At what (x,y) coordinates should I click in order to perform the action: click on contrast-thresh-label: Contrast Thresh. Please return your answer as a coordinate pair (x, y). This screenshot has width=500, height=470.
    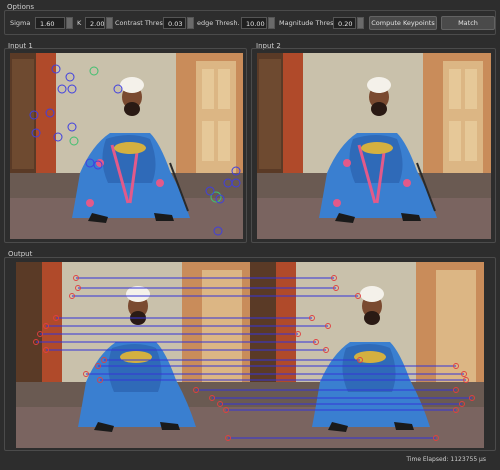
    Looking at the image, I should click on (141, 23).